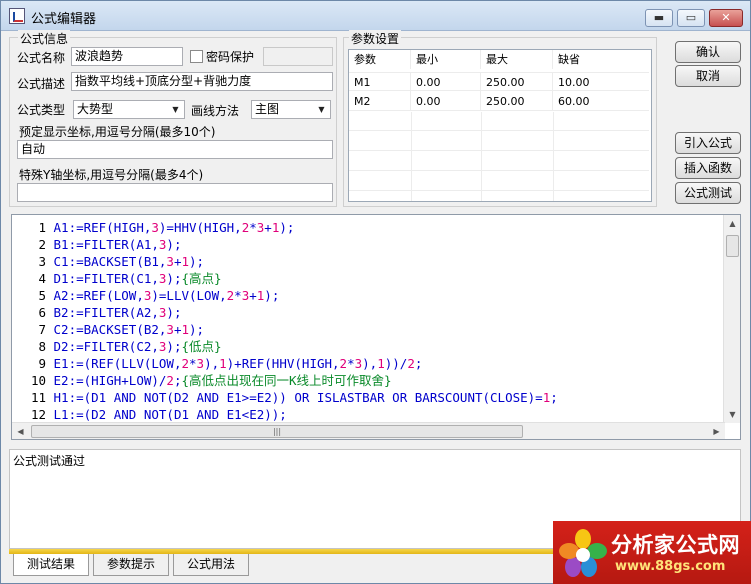 The width and height of the screenshot is (751, 584). What do you see at coordinates (291, 109) in the screenshot?
I see `draw-method-select: 主图 ▼` at bounding box center [291, 109].